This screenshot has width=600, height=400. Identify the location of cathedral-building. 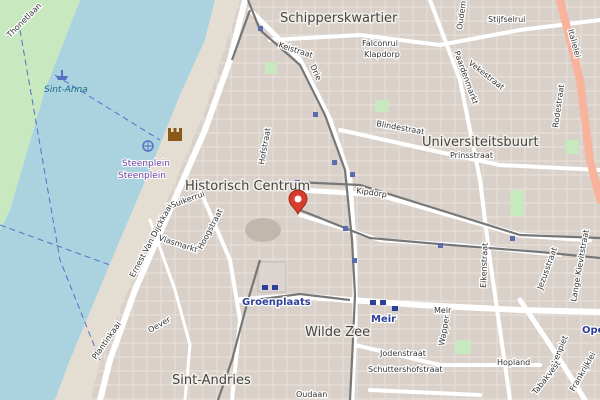
(263, 230).